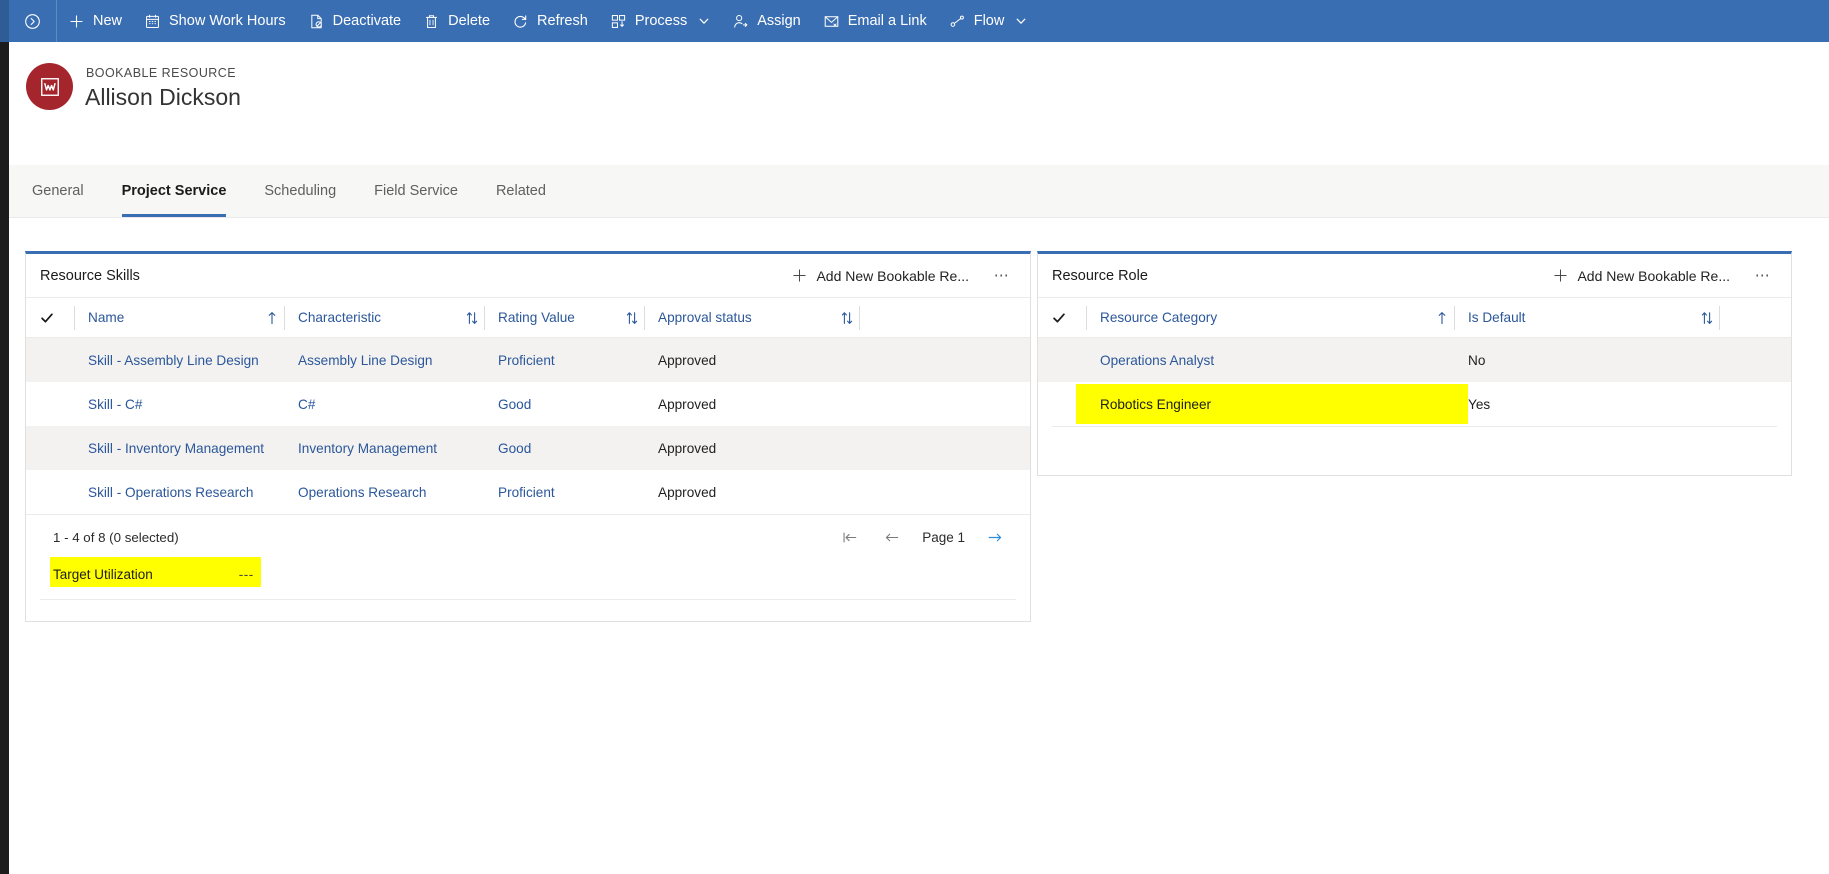 The image size is (1829, 874). I want to click on cell-name: Skill - Operations Research, so click(179, 492).